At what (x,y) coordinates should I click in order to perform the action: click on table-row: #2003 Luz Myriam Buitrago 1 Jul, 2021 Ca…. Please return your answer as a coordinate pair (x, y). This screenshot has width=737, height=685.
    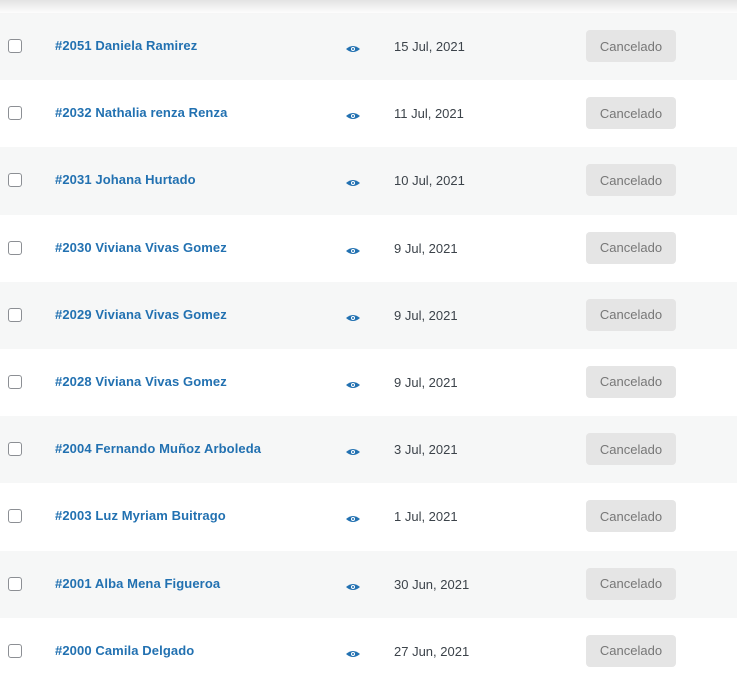
    Looking at the image, I should click on (368, 517).